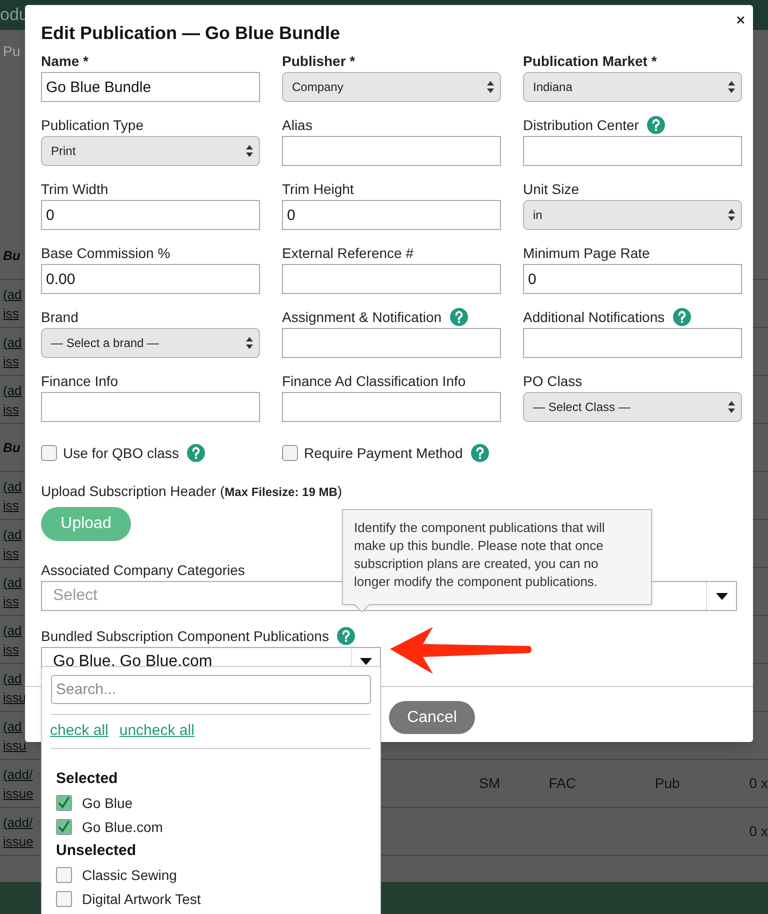 This screenshot has height=914, width=768. I want to click on close-button: ×, so click(740, 21).